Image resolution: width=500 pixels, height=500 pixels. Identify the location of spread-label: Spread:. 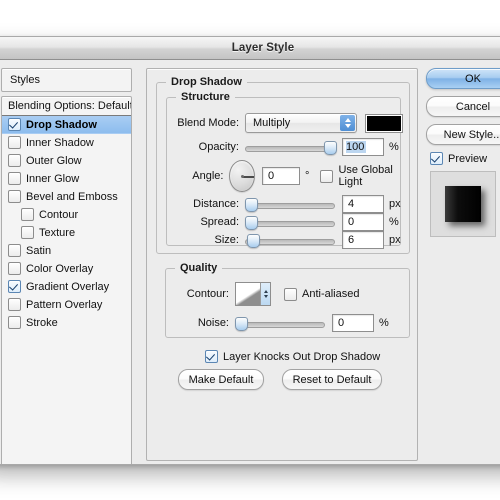
(219, 222).